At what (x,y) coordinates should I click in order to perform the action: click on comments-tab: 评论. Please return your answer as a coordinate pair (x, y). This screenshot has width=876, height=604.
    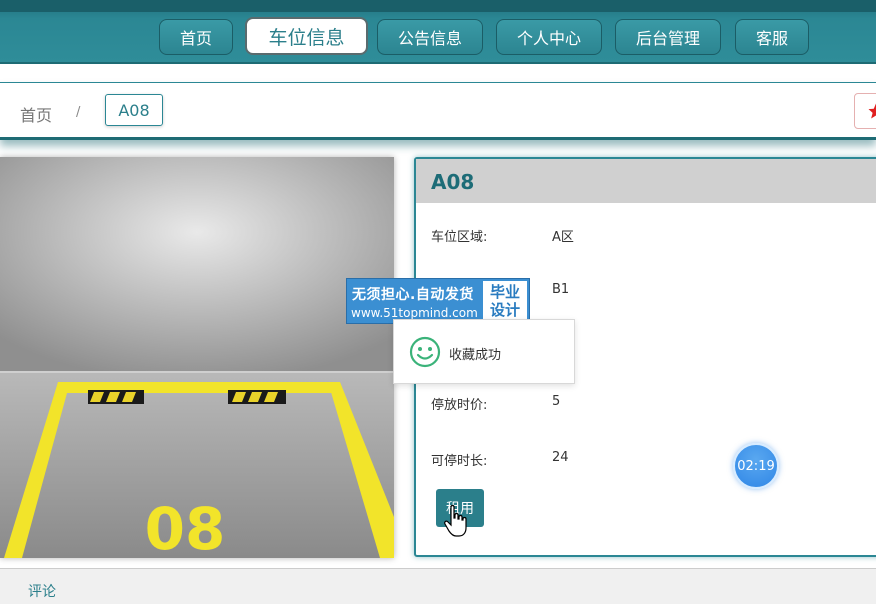
    Looking at the image, I should click on (42, 591).